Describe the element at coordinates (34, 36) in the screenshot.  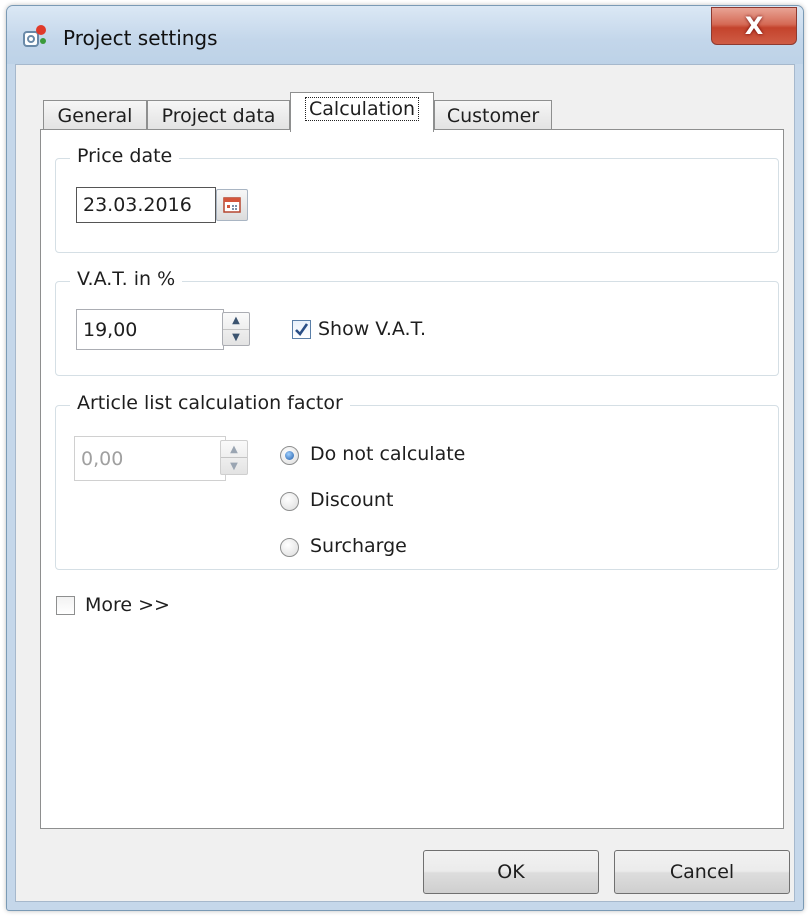
I see `project-settings-app-icon` at that location.